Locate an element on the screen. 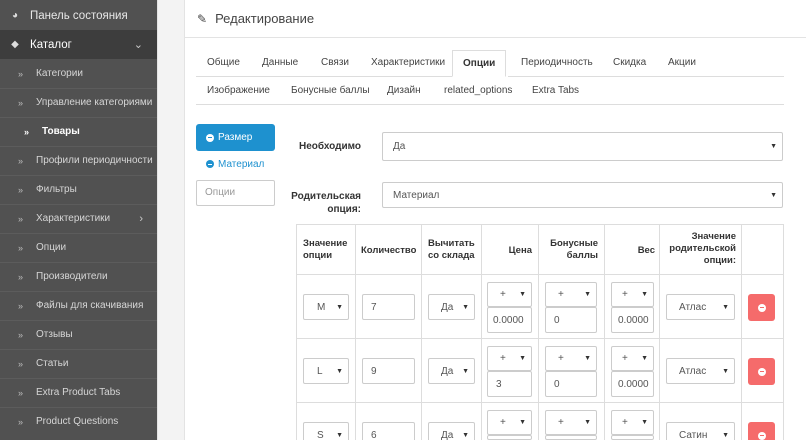  sidebar-item-products: » Товары is located at coordinates (78, 131).